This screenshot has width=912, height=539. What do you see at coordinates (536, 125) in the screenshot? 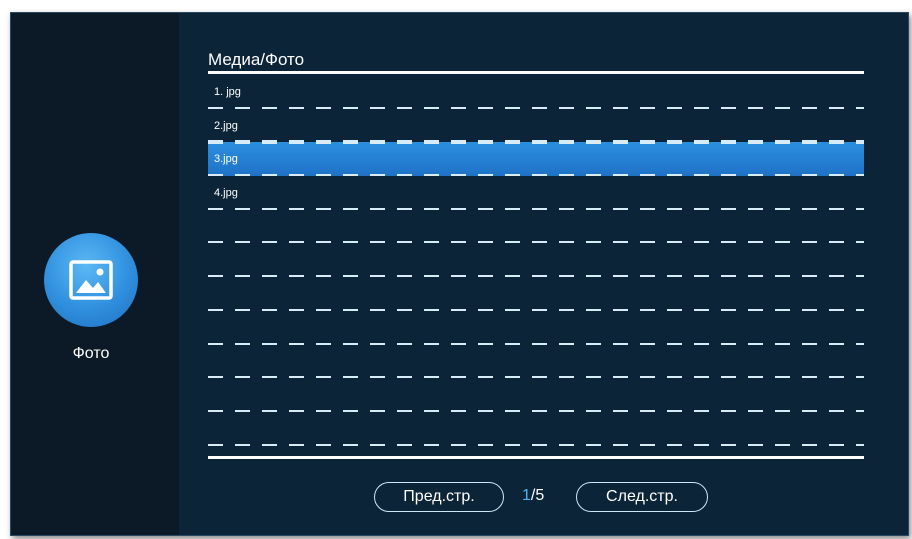
I see `file-row: 2.jpg` at bounding box center [536, 125].